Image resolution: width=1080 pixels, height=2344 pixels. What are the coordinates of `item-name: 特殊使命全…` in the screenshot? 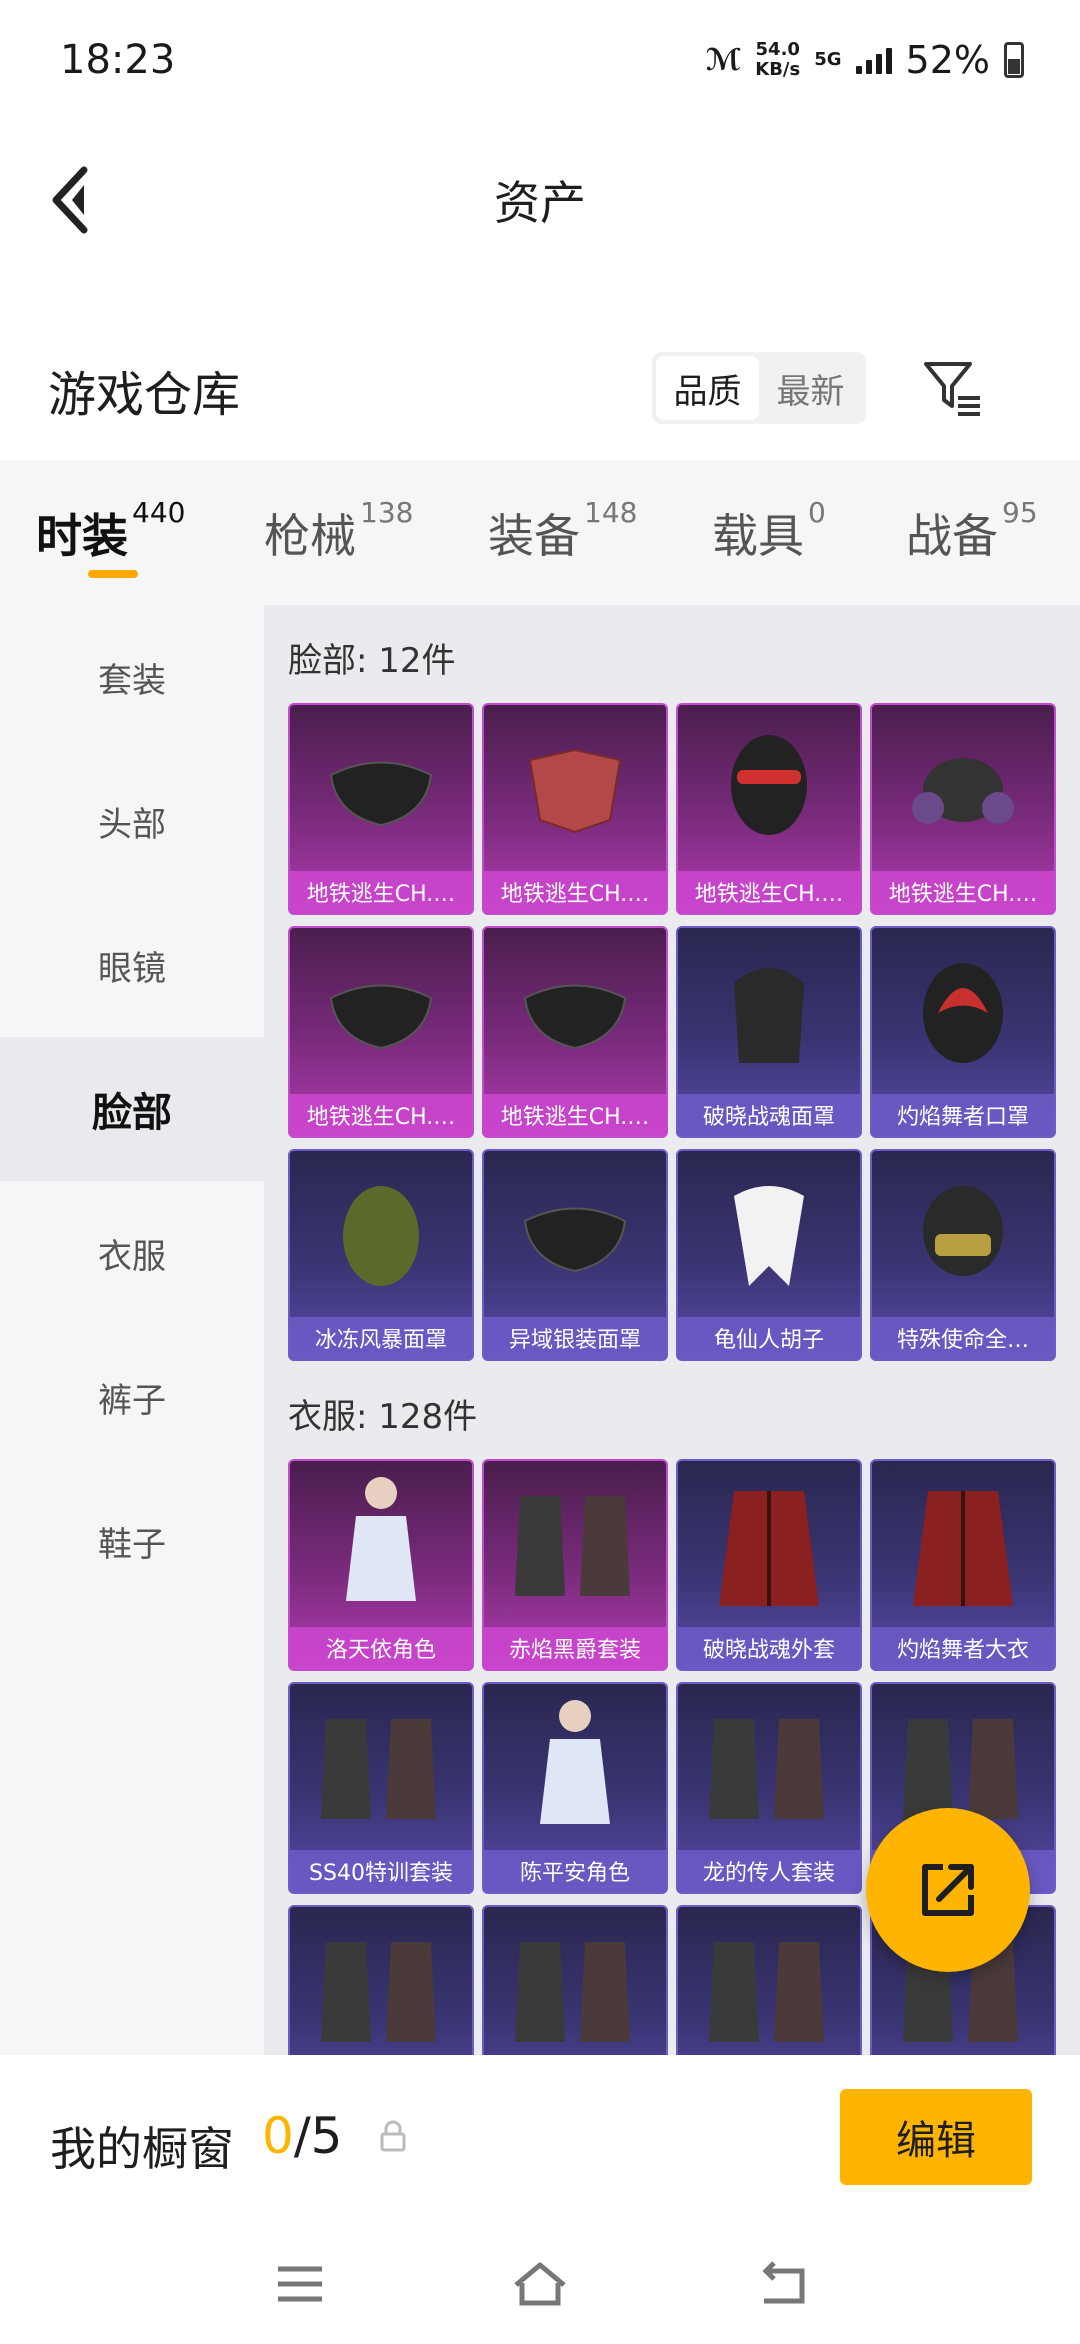 It's located at (963, 1338).